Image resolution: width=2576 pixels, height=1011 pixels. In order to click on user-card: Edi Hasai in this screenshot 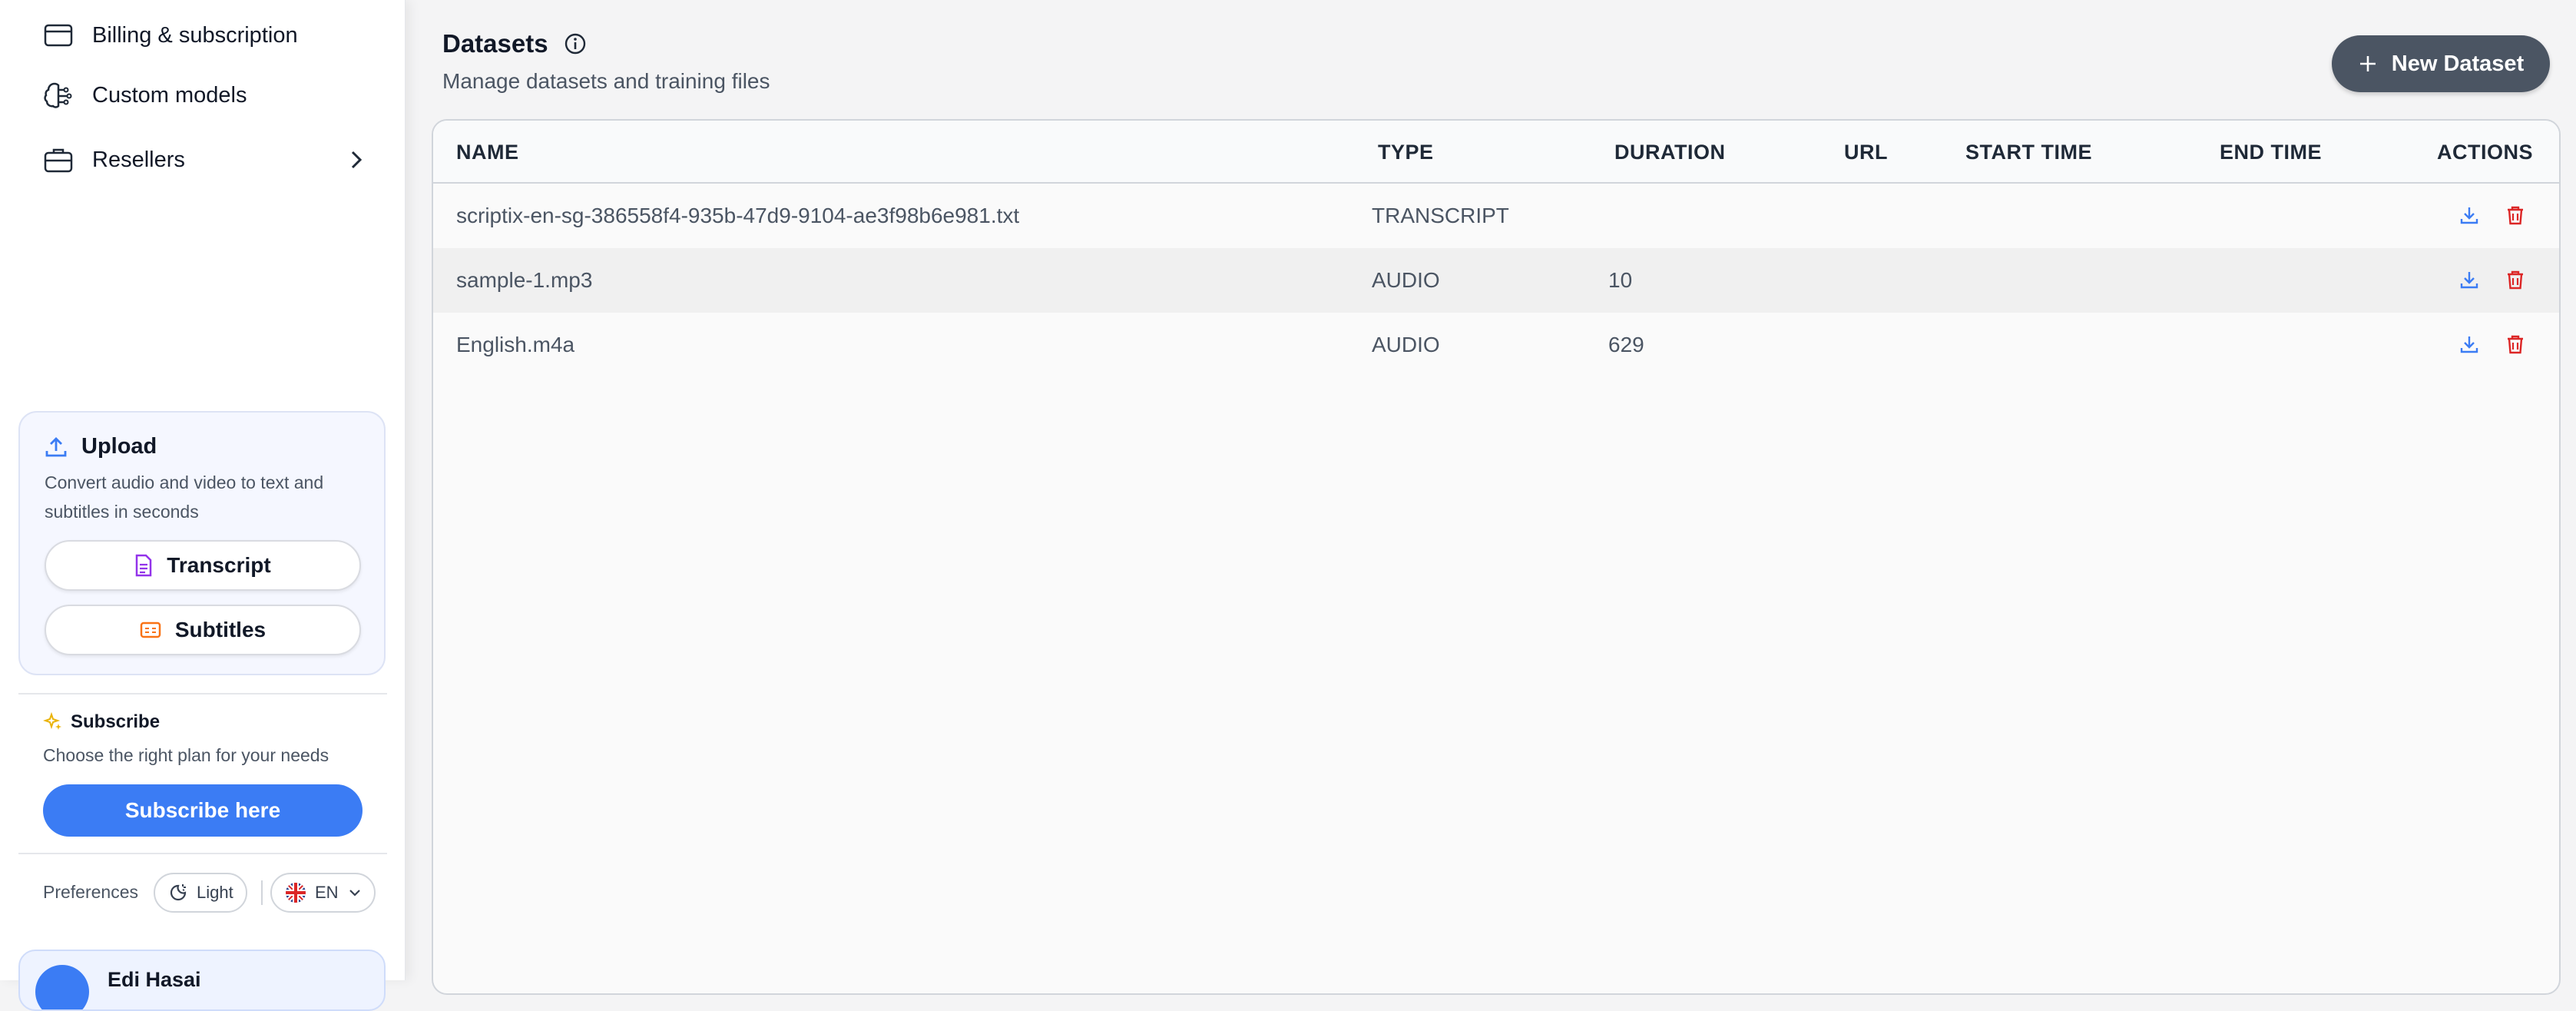, I will do `click(202, 980)`.